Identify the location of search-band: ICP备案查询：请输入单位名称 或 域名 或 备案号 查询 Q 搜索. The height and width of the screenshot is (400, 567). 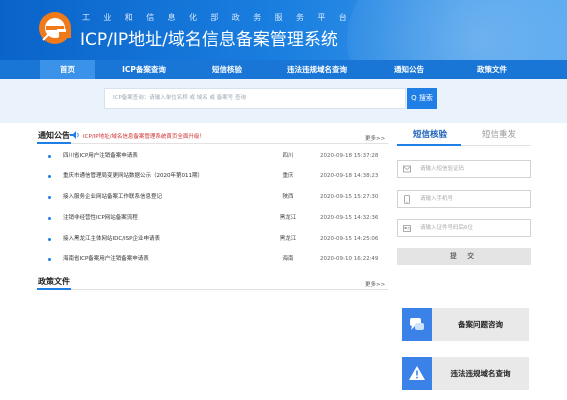
(283, 101).